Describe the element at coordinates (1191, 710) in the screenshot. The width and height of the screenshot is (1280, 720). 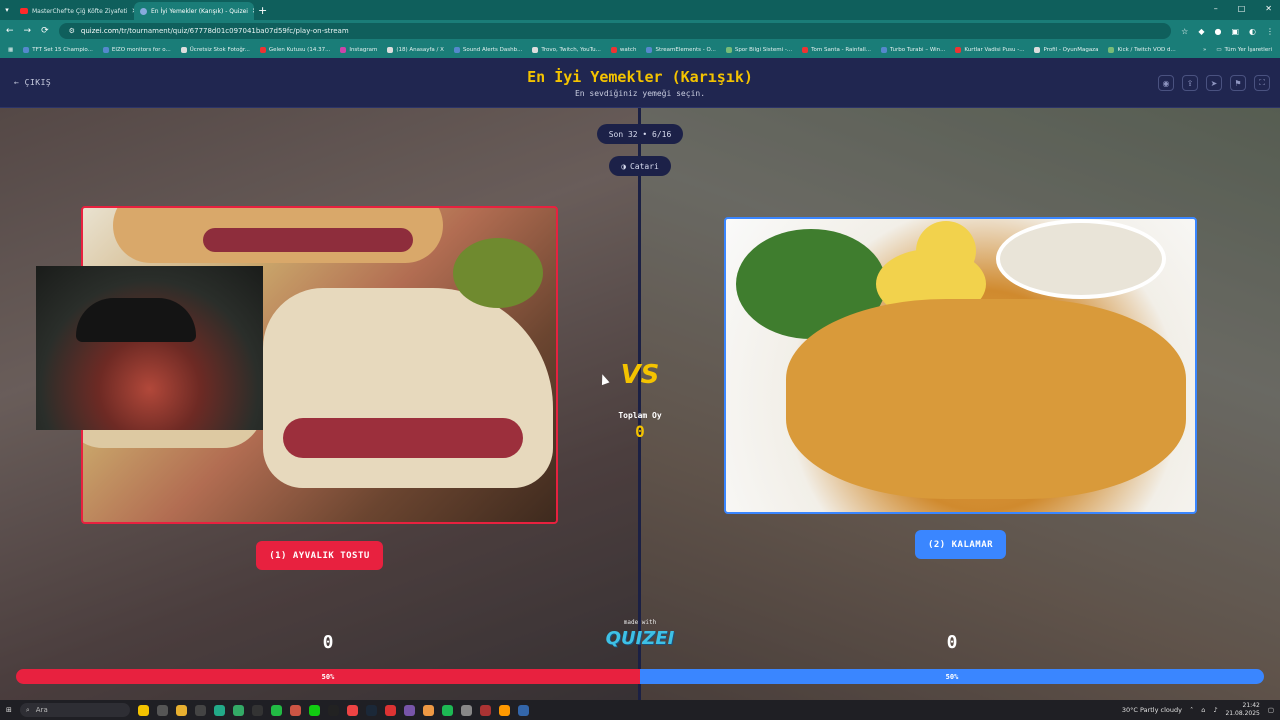
I see `tray-chevron-icon: ˄` at that location.